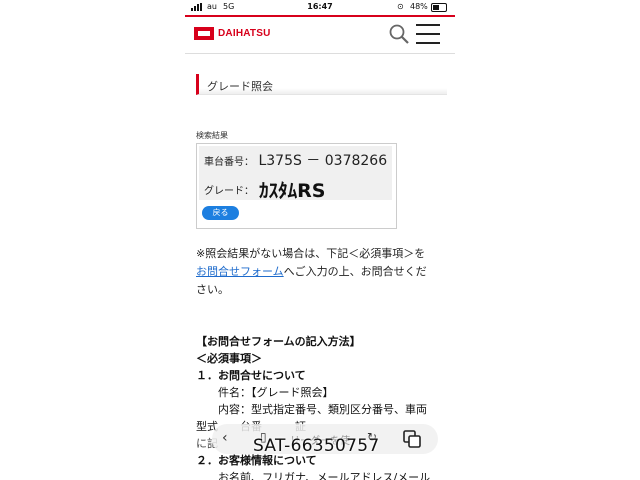 The width and height of the screenshot is (640, 480). What do you see at coordinates (412, 439) in the screenshot?
I see `tabs-icon` at bounding box center [412, 439].